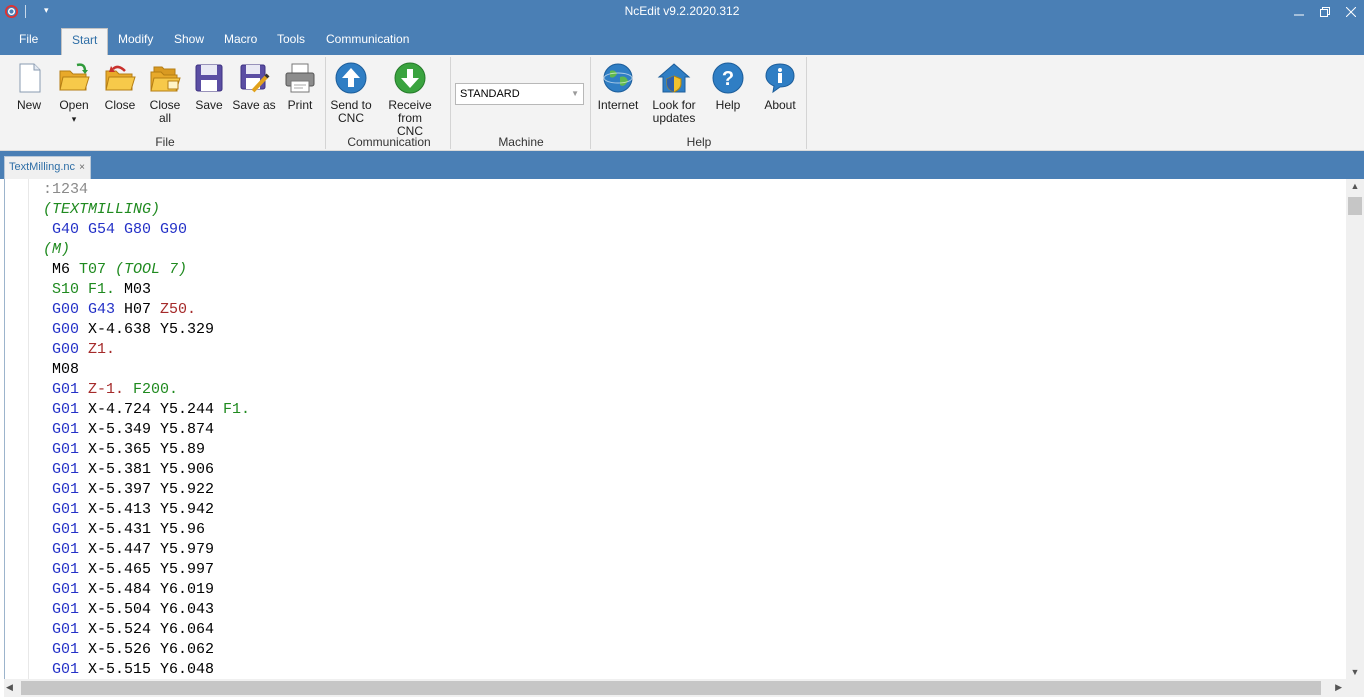  Describe the element at coordinates (146, 590) in the screenshot. I see `code-line: G01 X-5.484 Y6.019` at that location.